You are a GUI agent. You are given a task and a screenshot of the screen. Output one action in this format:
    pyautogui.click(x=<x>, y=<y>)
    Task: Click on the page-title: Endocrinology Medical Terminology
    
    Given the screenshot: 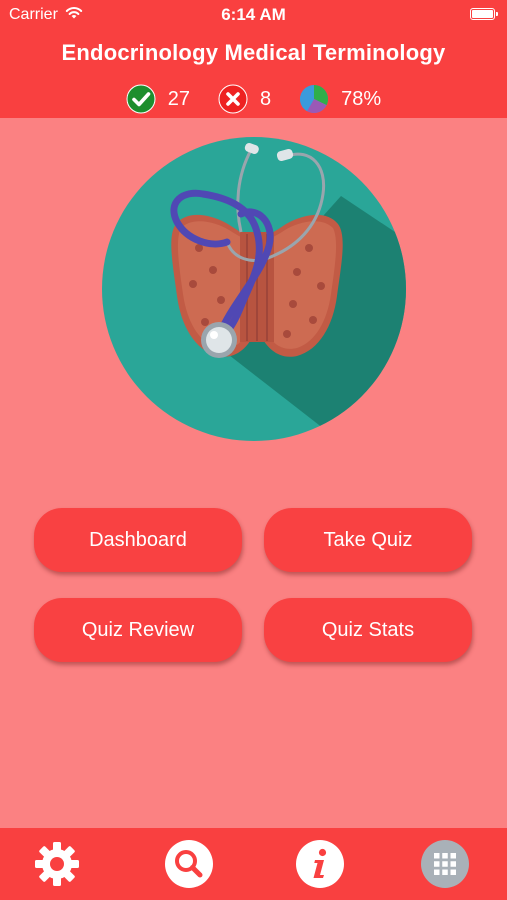 What is the action you would take?
    pyautogui.click(x=253, y=52)
    